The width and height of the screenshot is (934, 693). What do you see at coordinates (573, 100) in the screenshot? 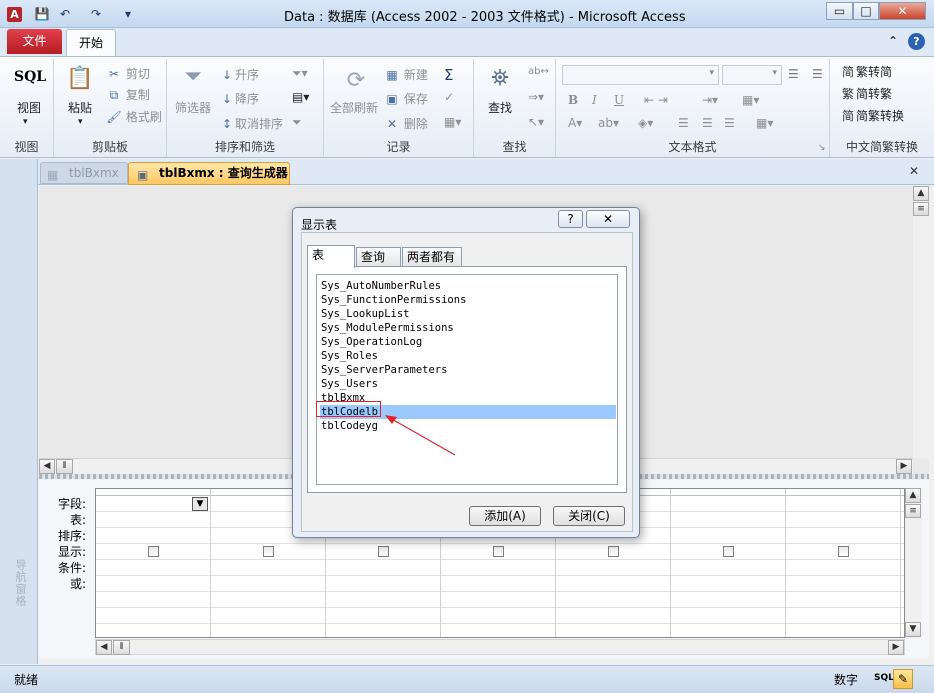
I see `bold-button: B` at bounding box center [573, 100].